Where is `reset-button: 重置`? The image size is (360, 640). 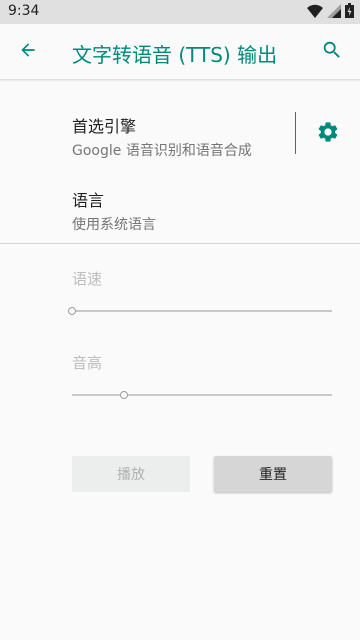
reset-button: 重置 is located at coordinates (273, 474).